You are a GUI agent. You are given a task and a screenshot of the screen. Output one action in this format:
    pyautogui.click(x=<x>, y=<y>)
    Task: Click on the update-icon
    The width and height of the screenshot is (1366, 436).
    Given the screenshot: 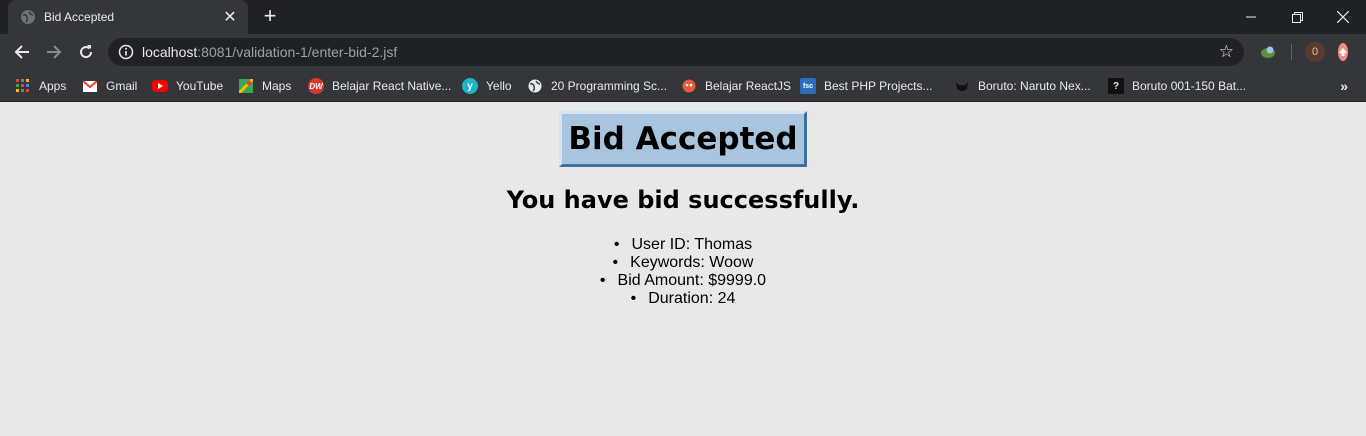 What is the action you would take?
    pyautogui.click(x=1343, y=52)
    